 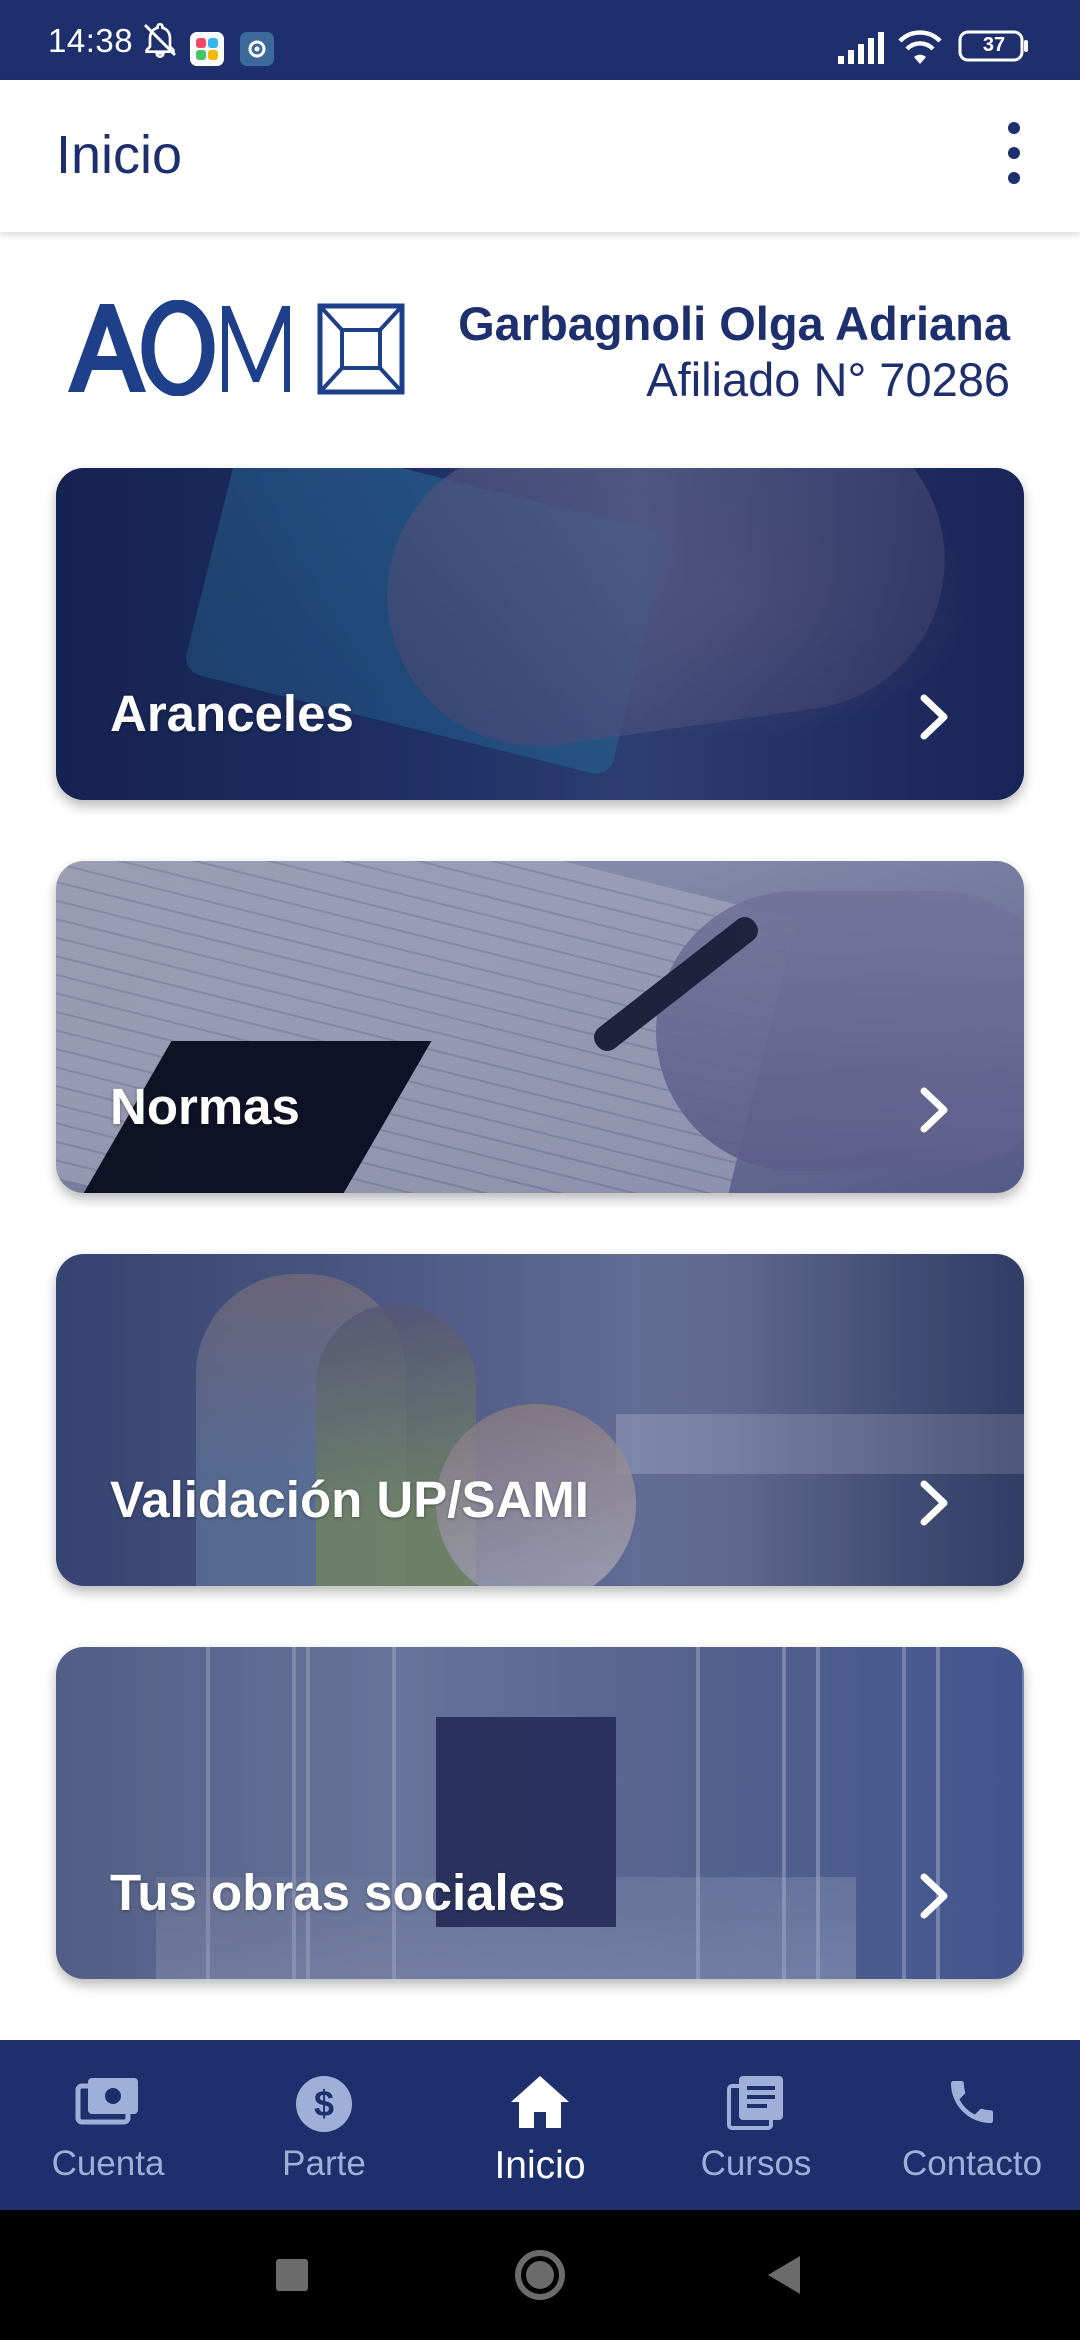 I want to click on card-label: Tus obras sociales, so click(x=338, y=1892).